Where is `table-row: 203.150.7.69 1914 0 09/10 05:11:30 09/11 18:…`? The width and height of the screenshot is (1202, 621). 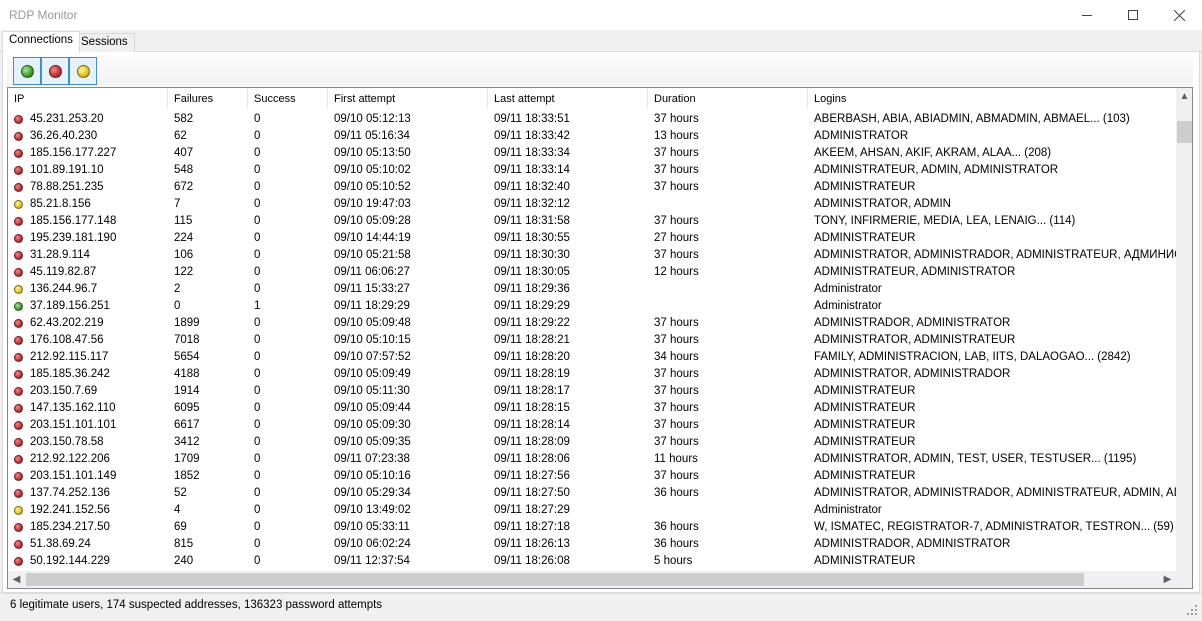 table-row: 203.150.7.69 1914 0 09/10 05:11:30 09/11 18:… is located at coordinates (592, 391).